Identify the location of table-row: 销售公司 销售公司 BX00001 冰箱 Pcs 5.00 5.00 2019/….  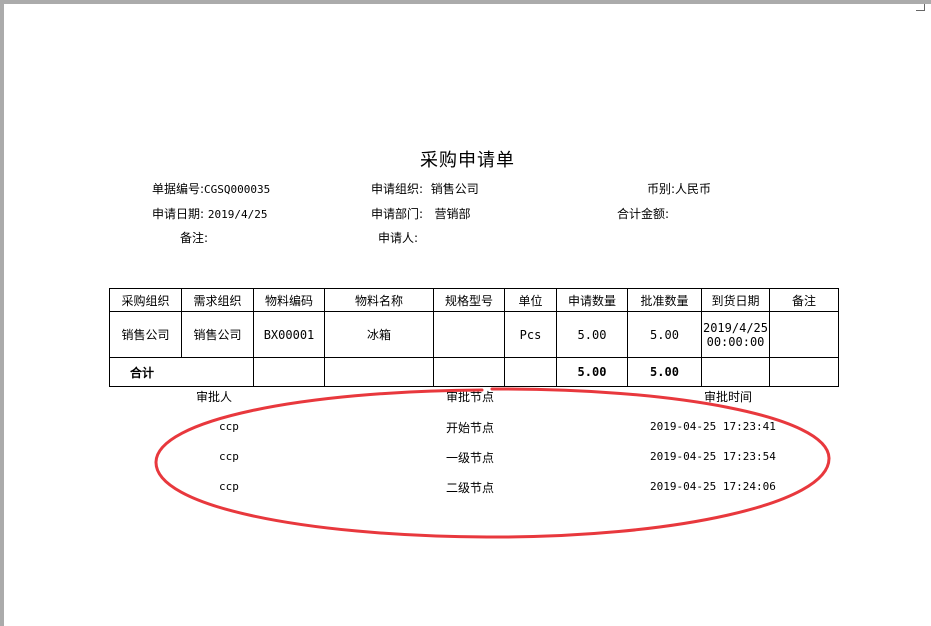
(474, 334).